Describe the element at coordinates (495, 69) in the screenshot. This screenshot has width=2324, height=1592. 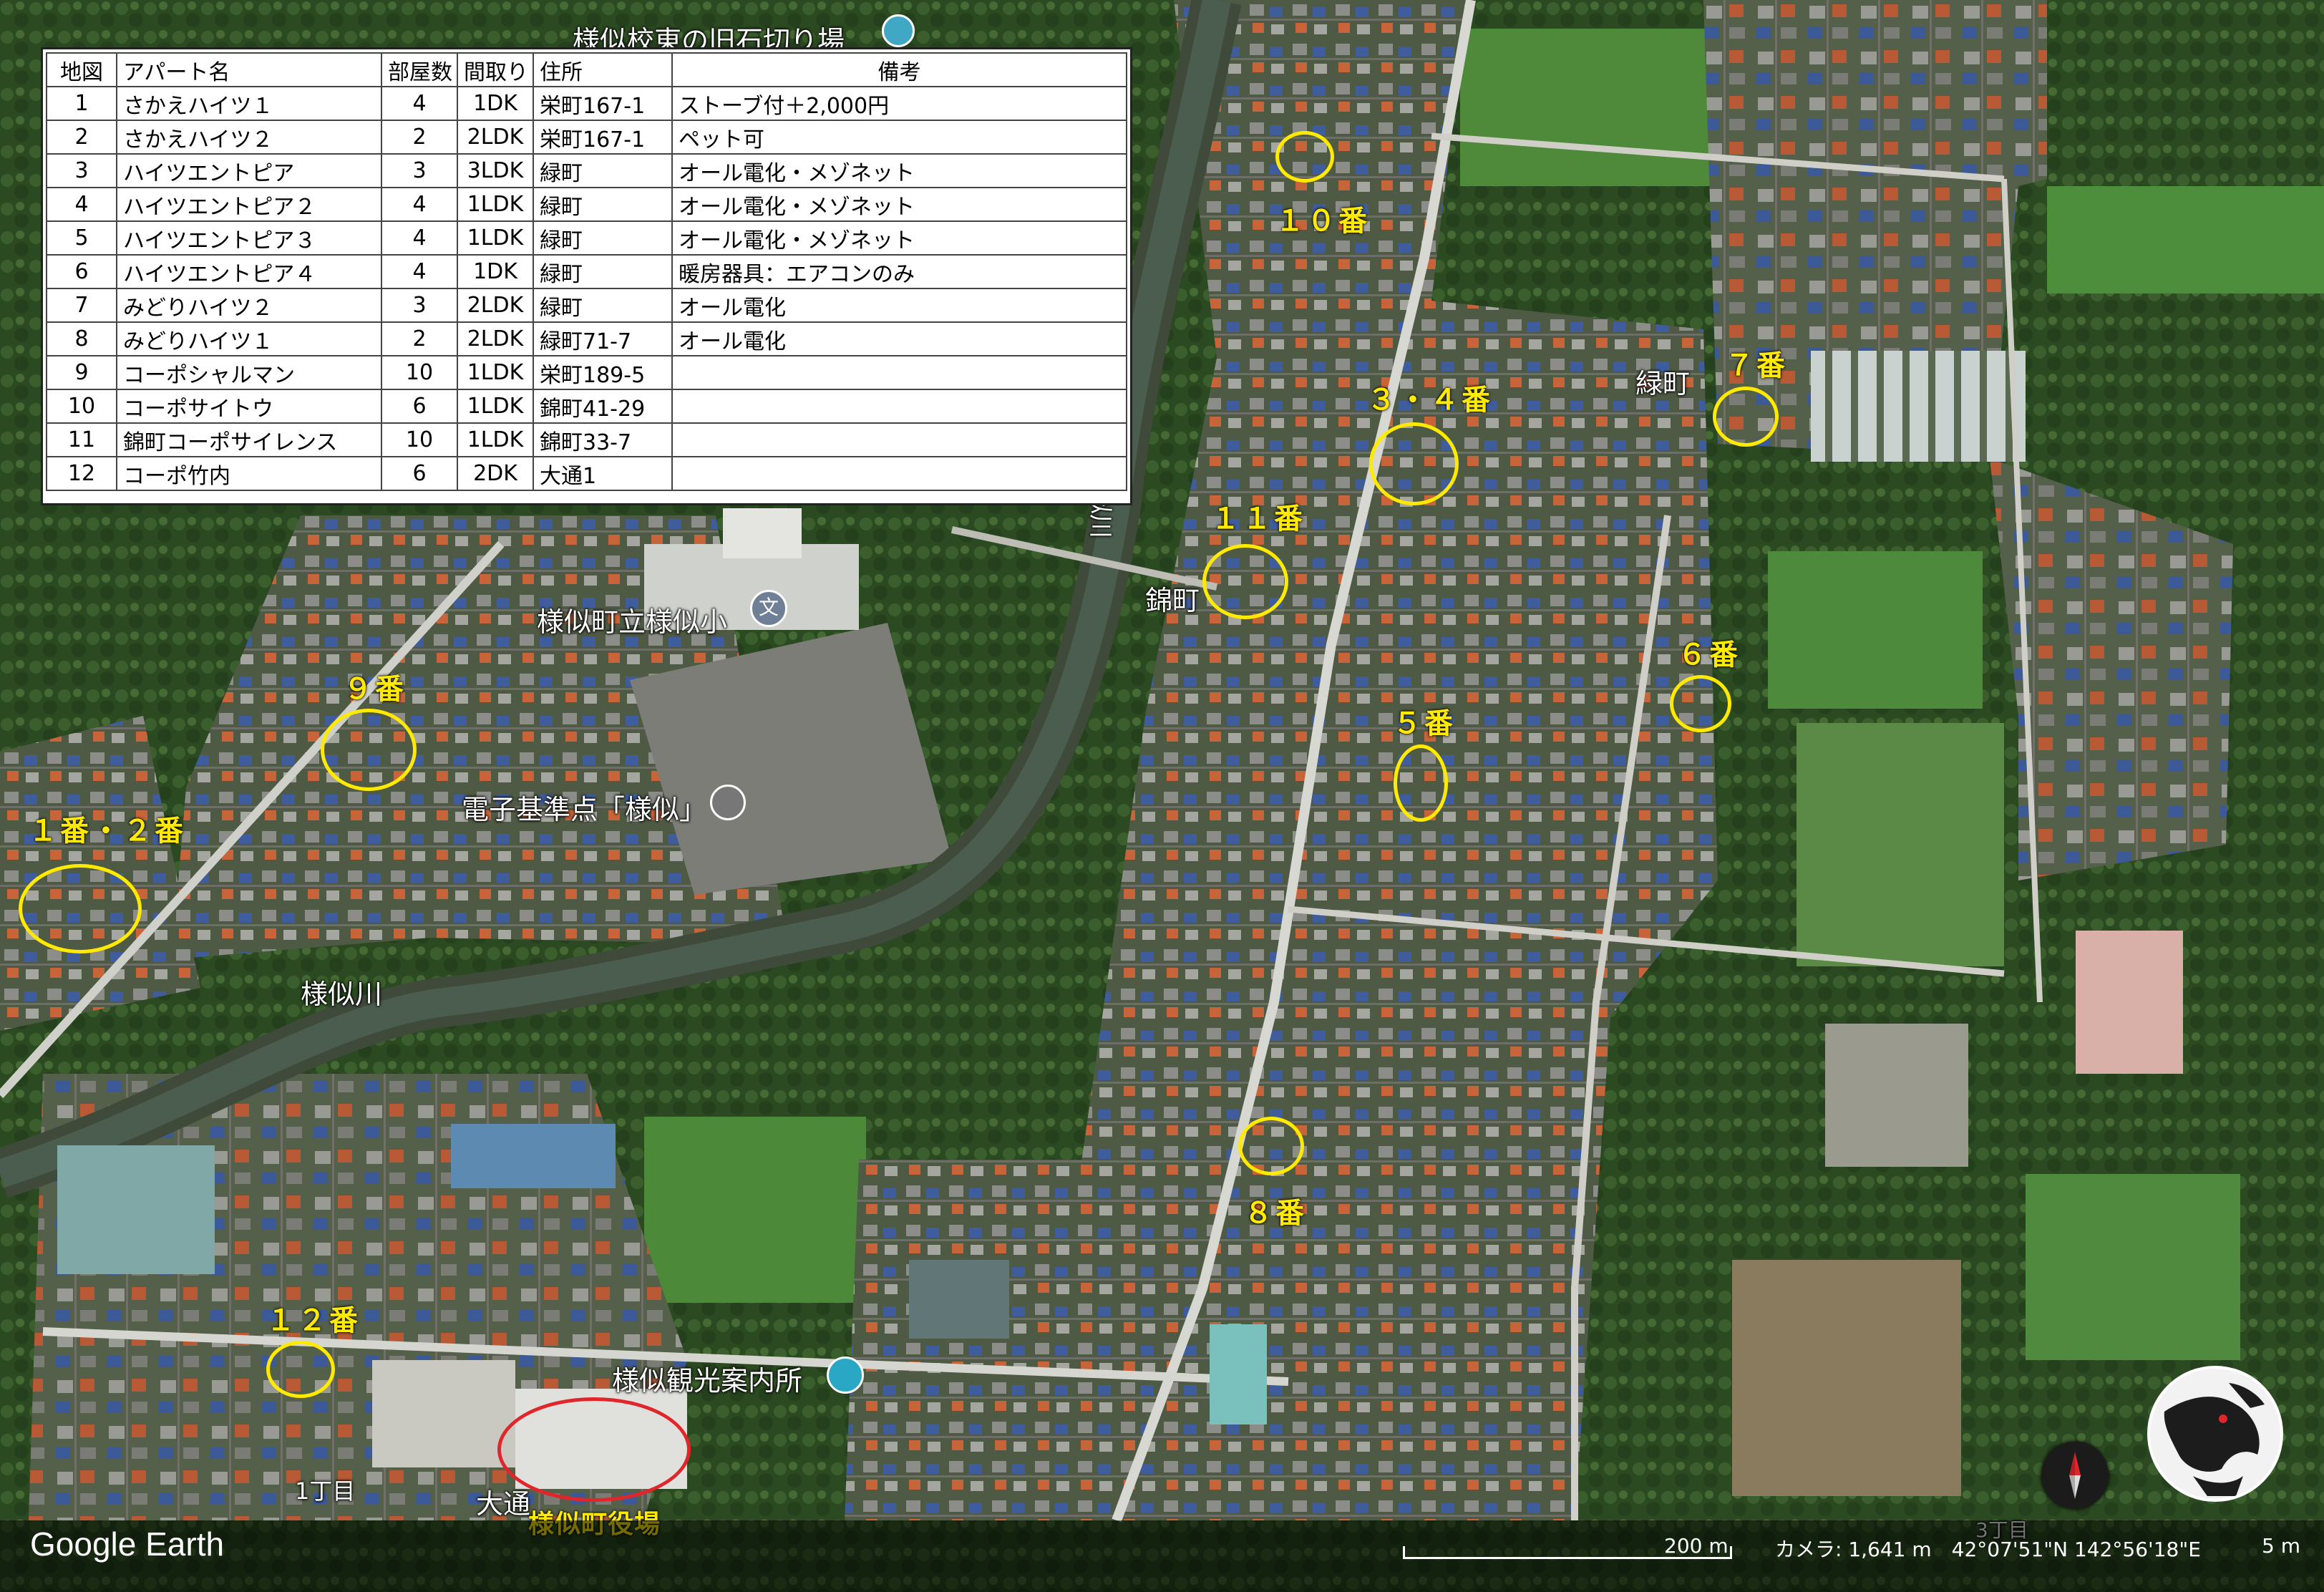
I see `col-header-layout: 間取り` at that location.